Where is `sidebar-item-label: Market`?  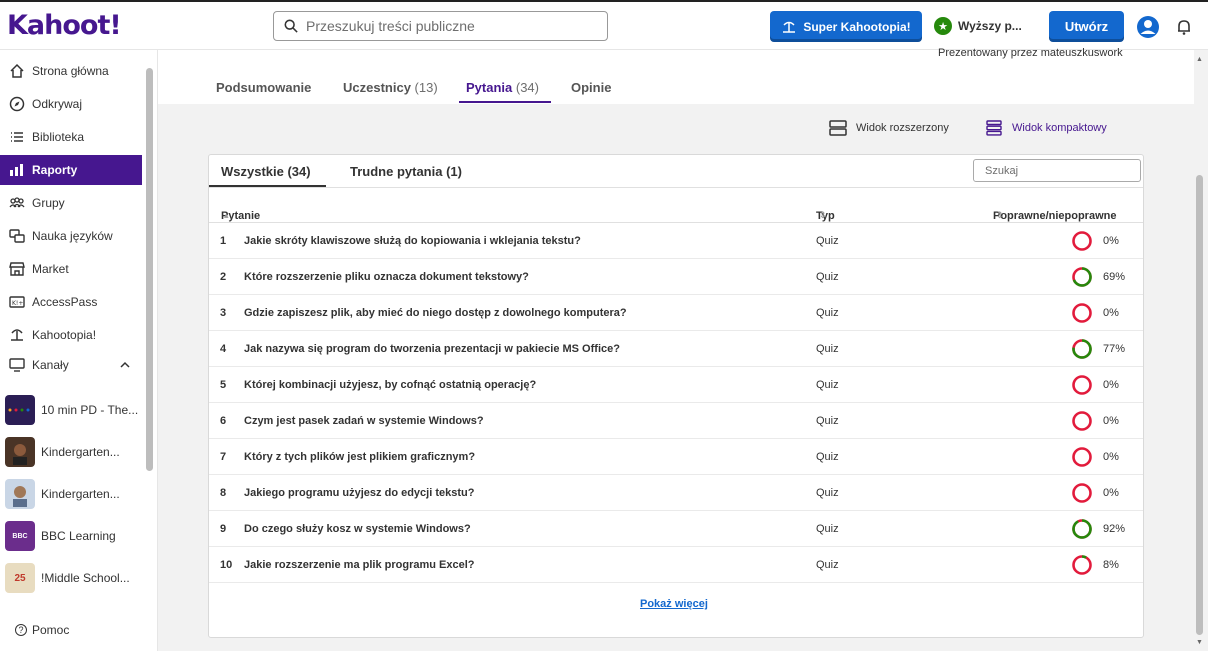
sidebar-item-label: Market is located at coordinates (50, 269).